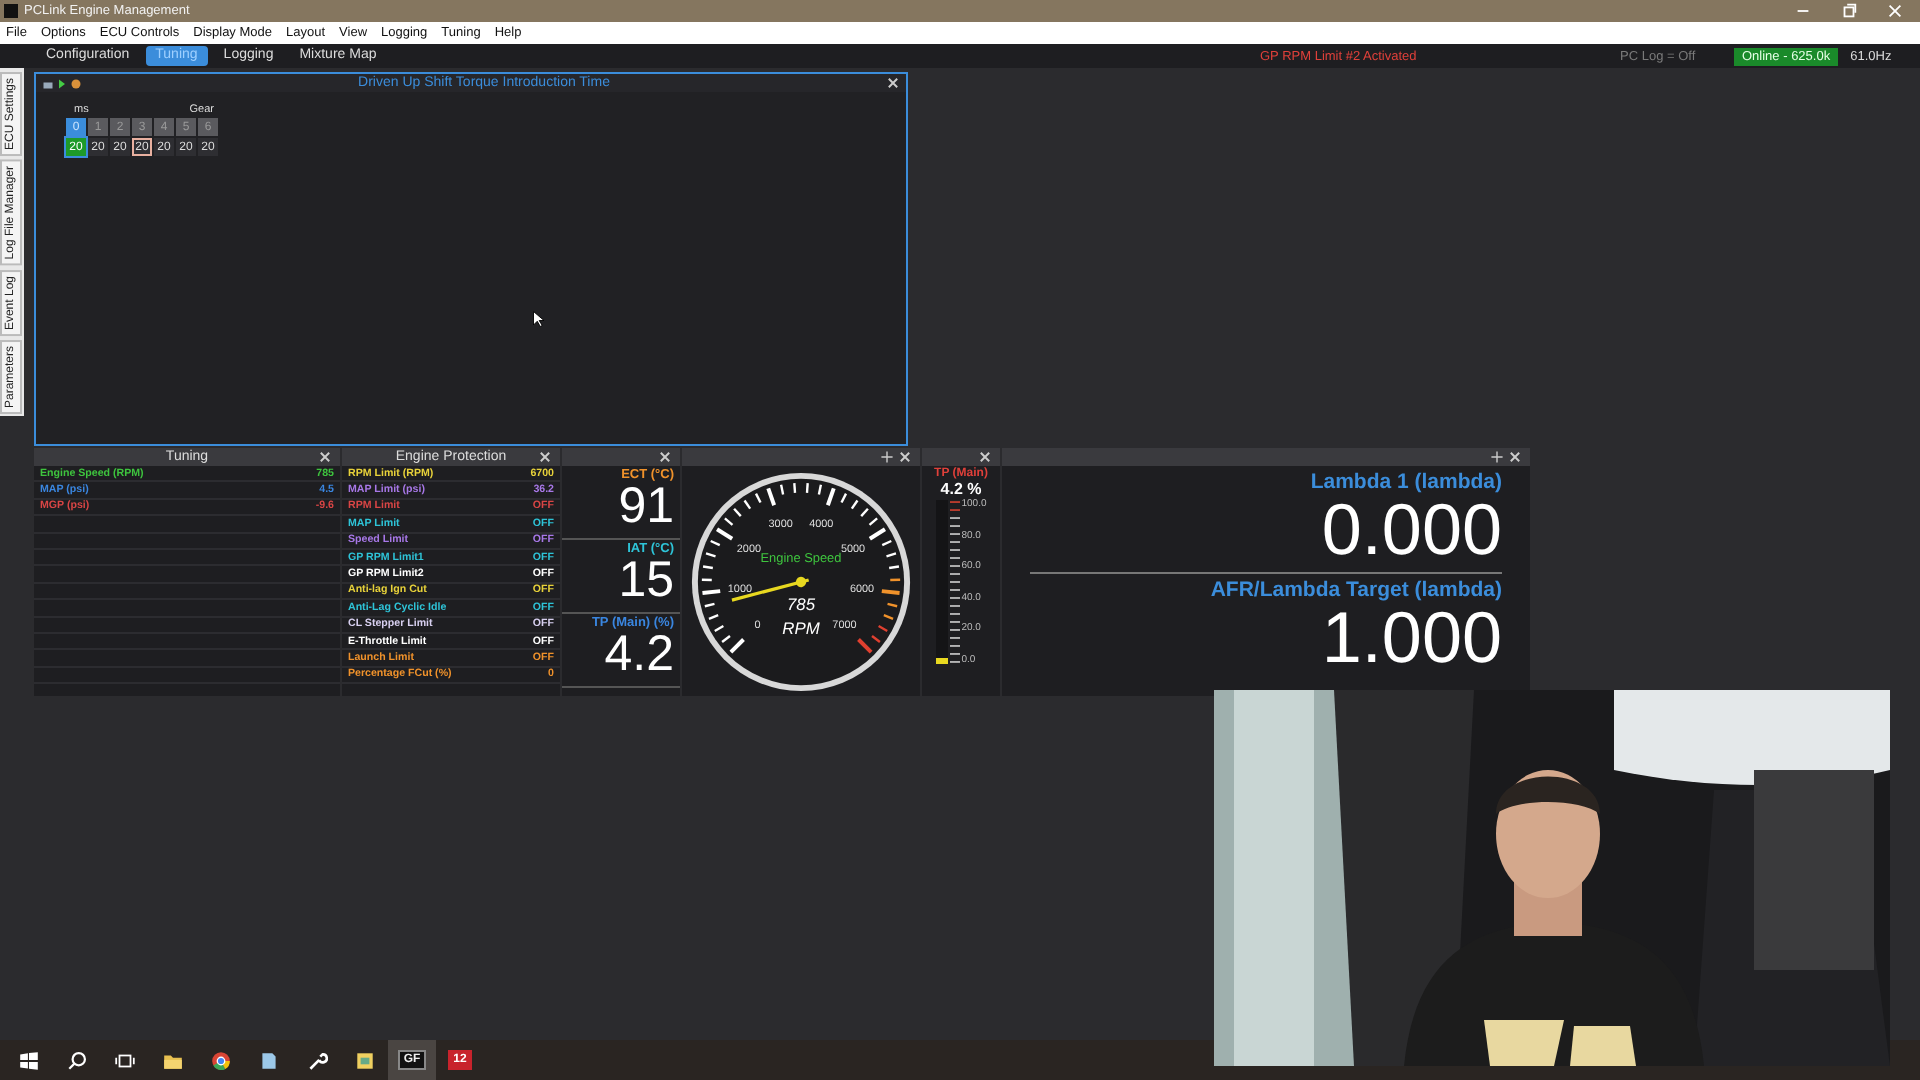 The width and height of the screenshot is (1920, 1080). Describe the element at coordinates (316, 1060) in the screenshot. I see `wrench-icon` at that location.